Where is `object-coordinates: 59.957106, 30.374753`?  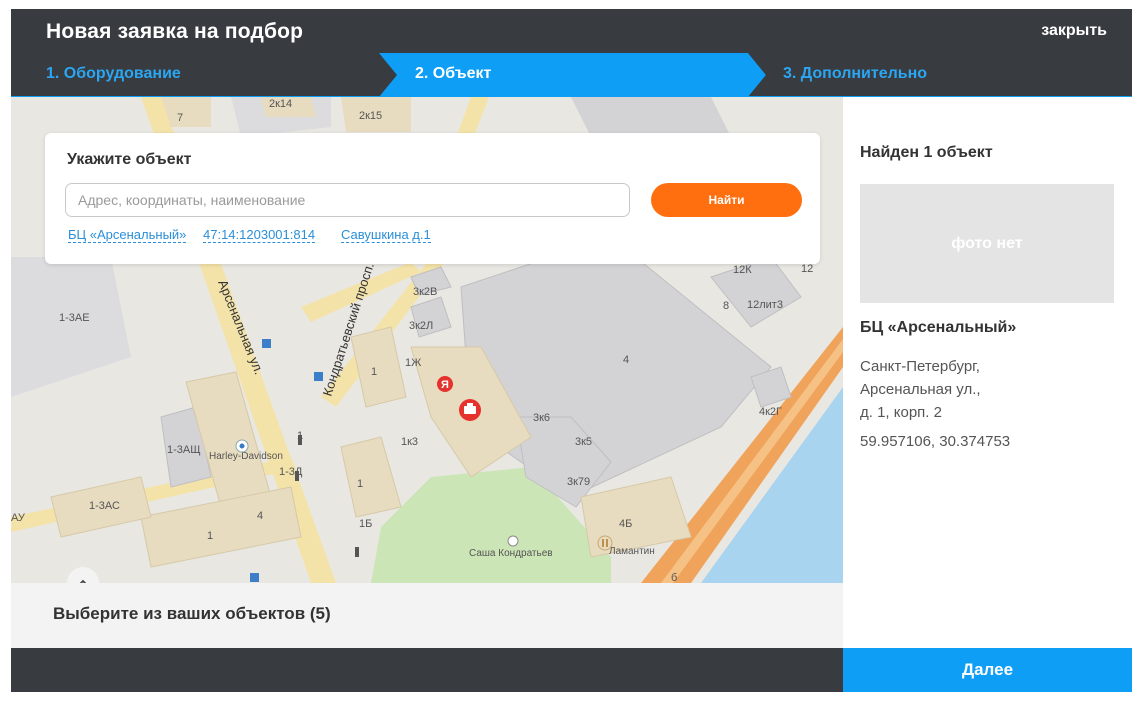
object-coordinates: 59.957106, 30.374753 is located at coordinates (935, 441).